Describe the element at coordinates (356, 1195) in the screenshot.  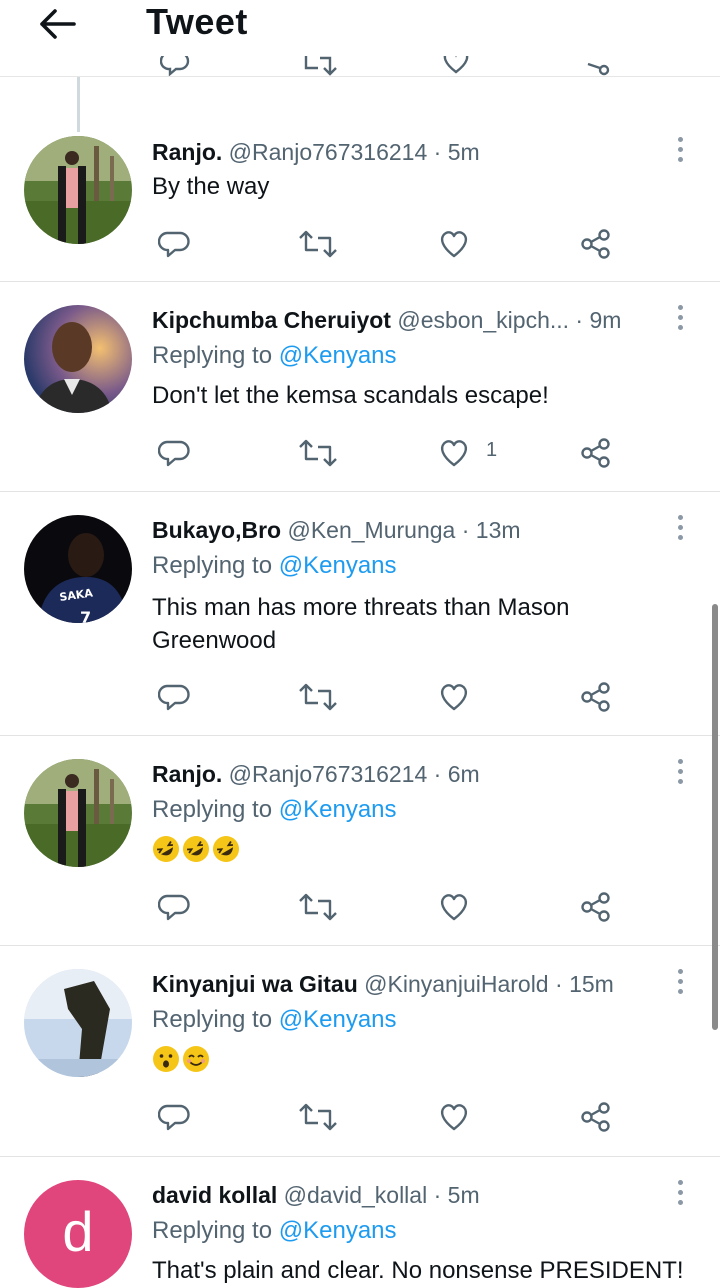
I see `user-handle: @david_kollal` at that location.